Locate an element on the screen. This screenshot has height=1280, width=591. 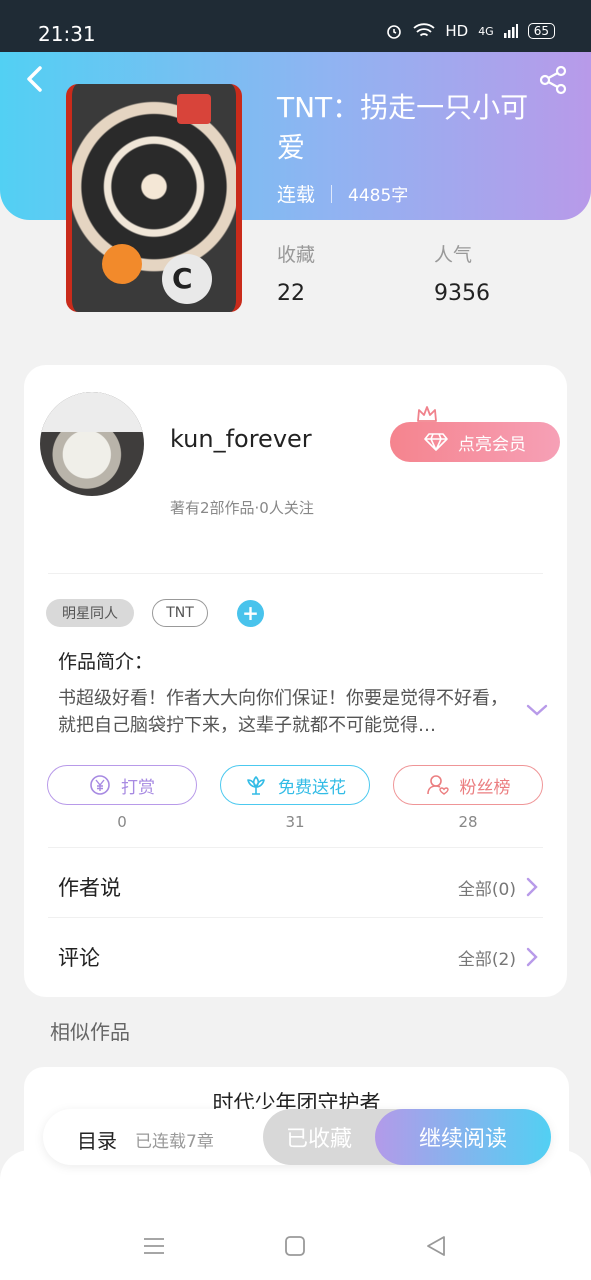
fans-icon is located at coordinates (437, 785).